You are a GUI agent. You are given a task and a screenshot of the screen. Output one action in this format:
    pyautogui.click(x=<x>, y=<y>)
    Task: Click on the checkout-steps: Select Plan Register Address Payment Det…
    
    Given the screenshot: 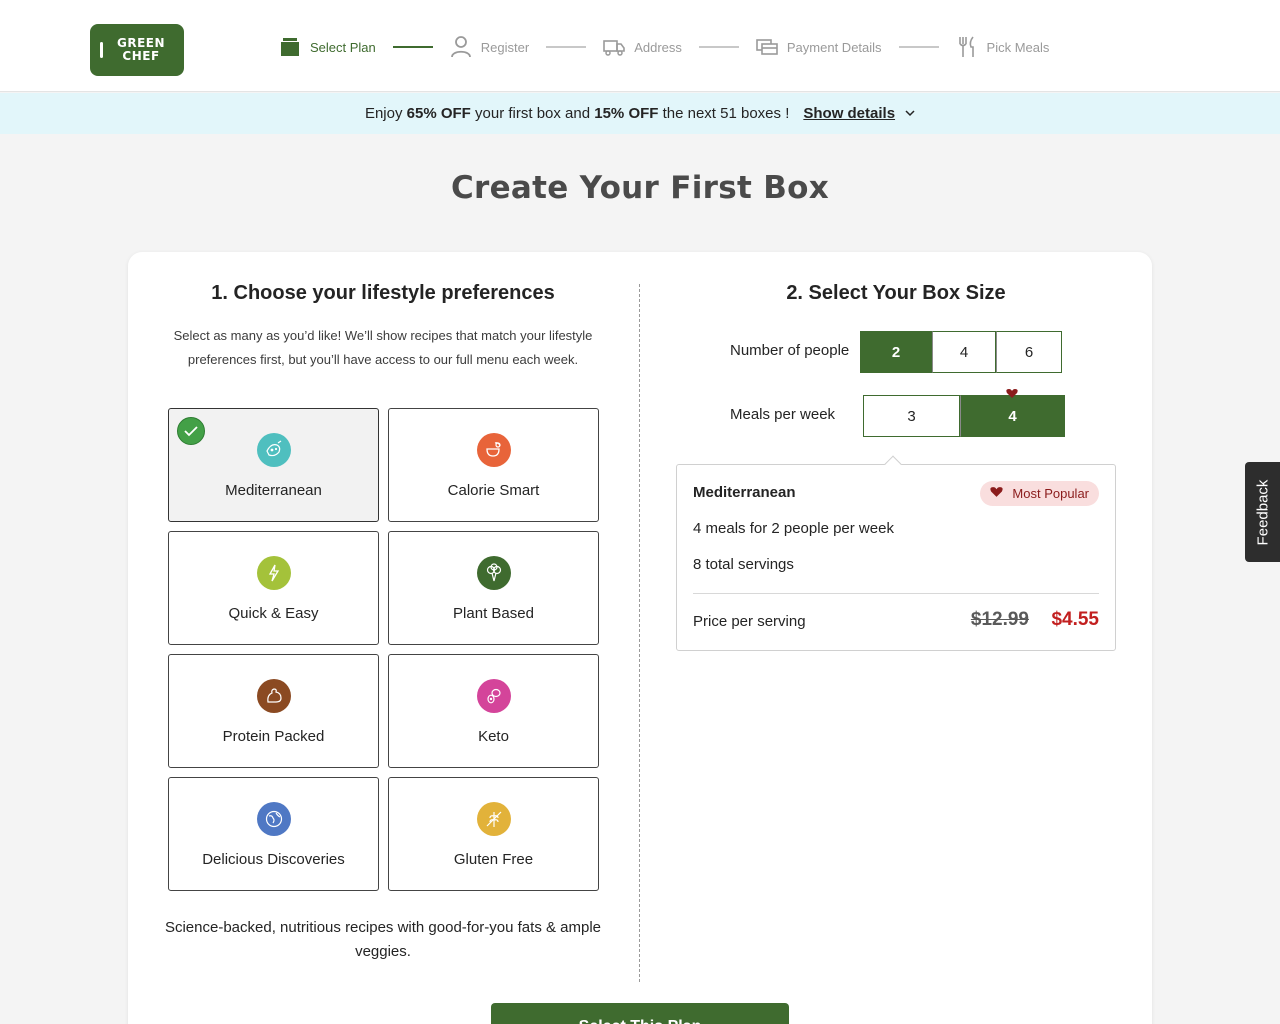 What is the action you would take?
    pyautogui.click(x=664, y=47)
    